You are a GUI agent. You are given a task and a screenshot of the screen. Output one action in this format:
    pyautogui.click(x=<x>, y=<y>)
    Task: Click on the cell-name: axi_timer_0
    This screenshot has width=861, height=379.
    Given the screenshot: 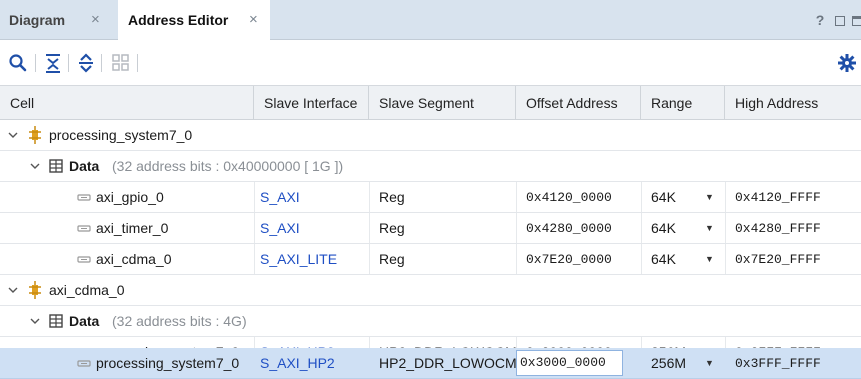 What is the action you would take?
    pyautogui.click(x=132, y=228)
    